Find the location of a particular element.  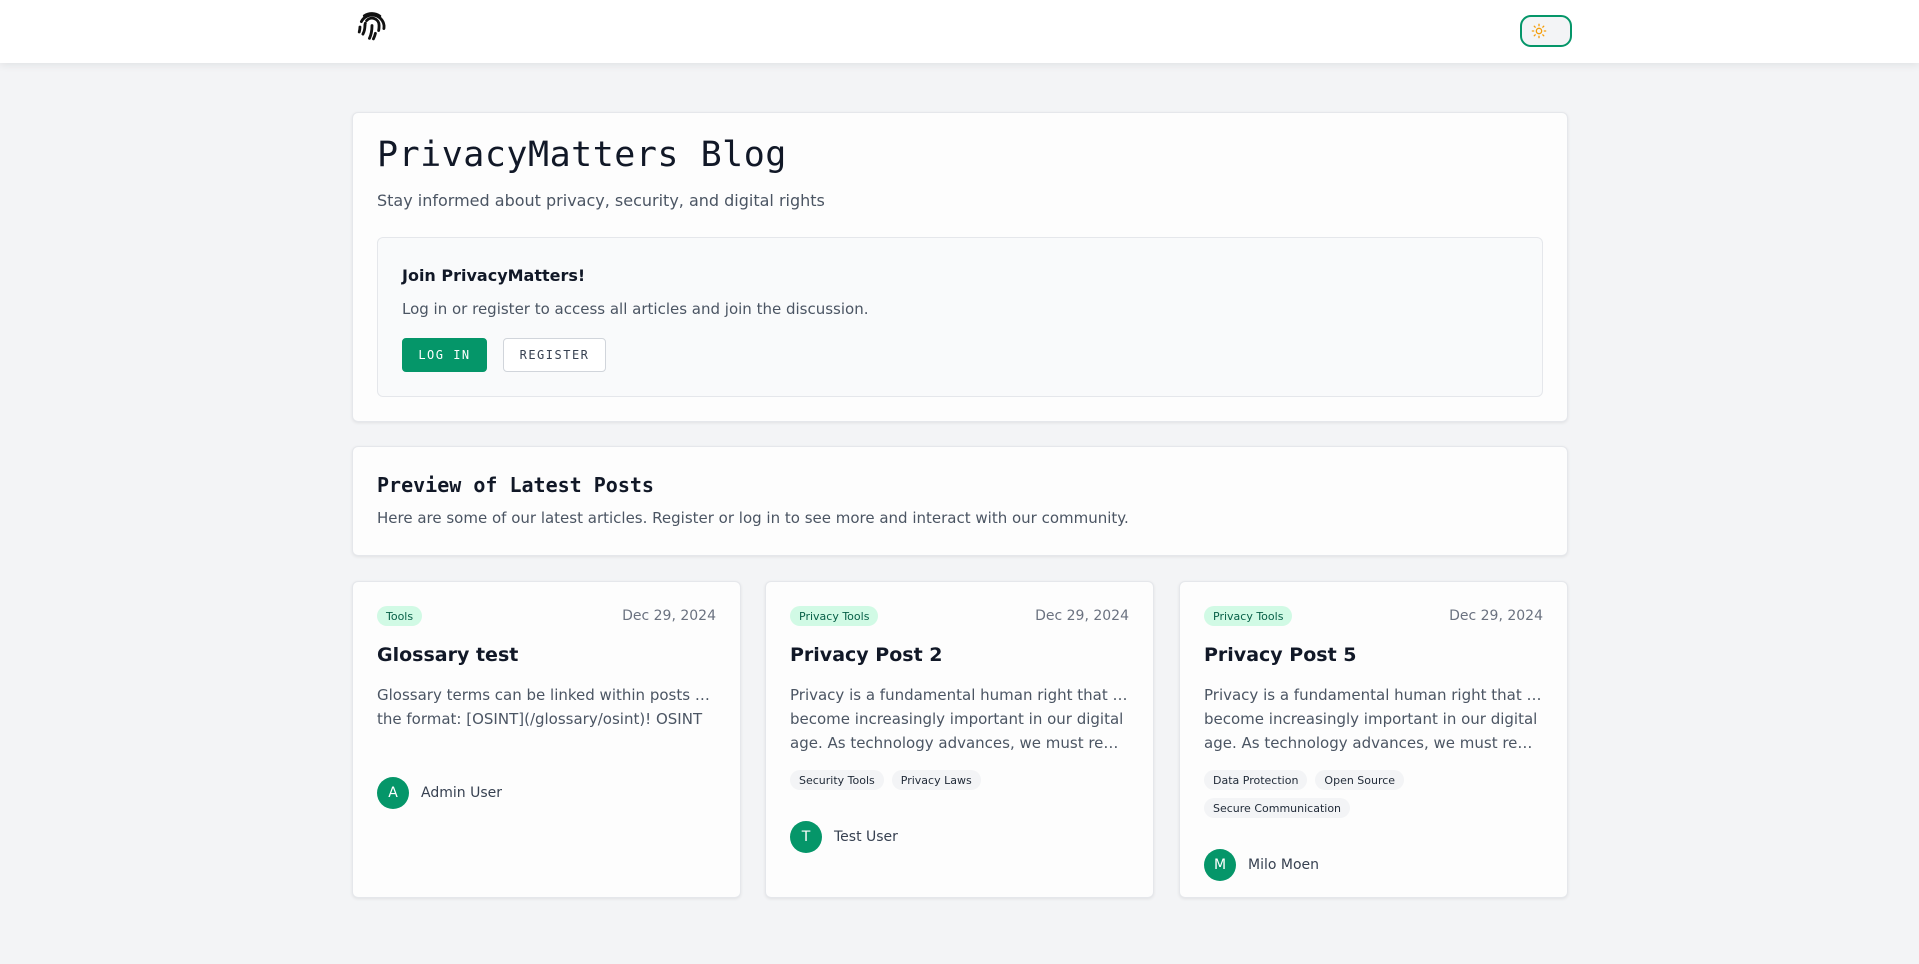

tag: Privacy Laws is located at coordinates (936, 780).